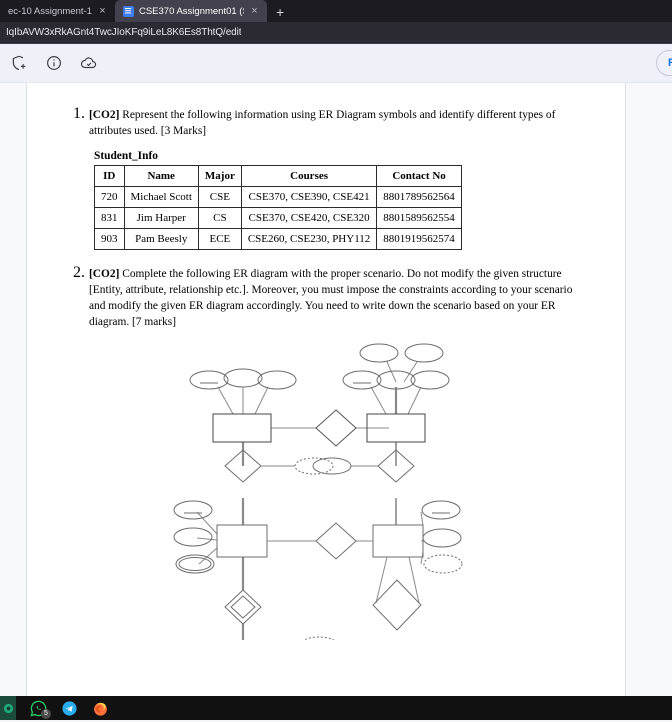 The width and height of the screenshot is (672, 722). I want to click on col-header-contact-no: Contact No, so click(419, 176).